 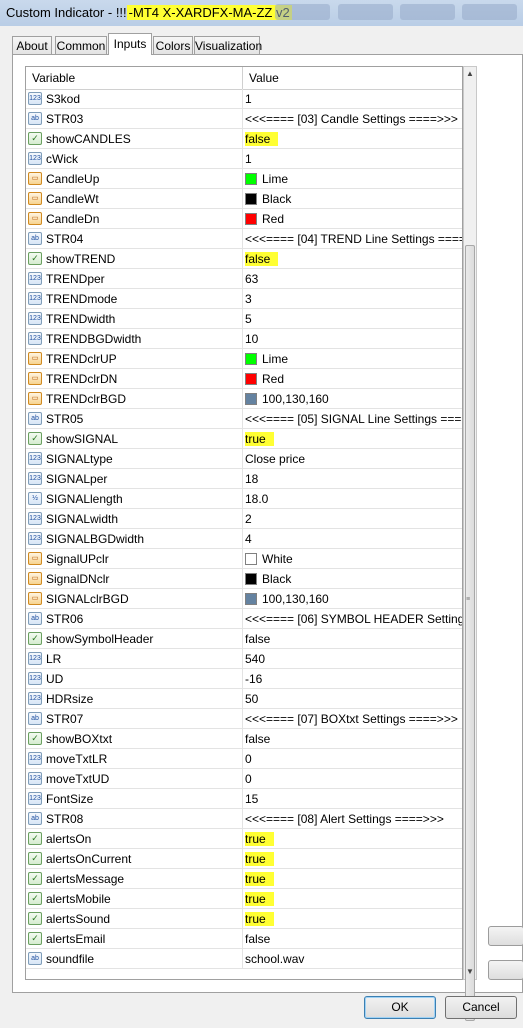 I want to click on tab-about: About, so click(x=32, y=45).